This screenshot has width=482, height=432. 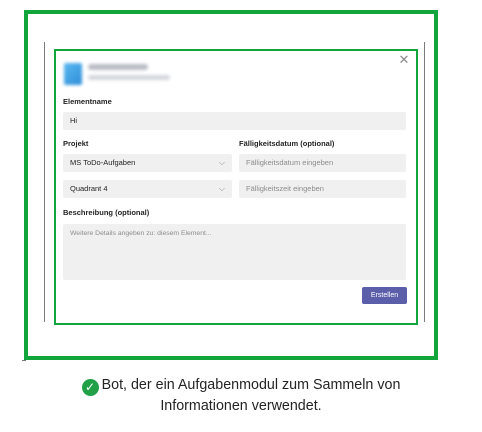 I want to click on caption-line-2: Informationen verwendet., so click(x=241, y=406).